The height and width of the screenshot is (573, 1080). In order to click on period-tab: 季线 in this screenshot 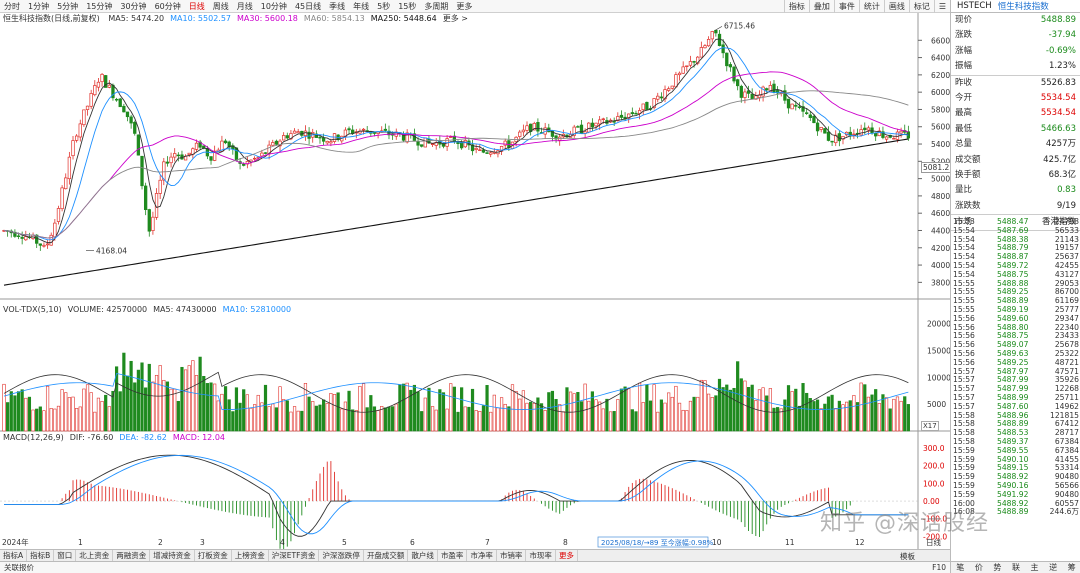, I will do `click(337, 6)`.